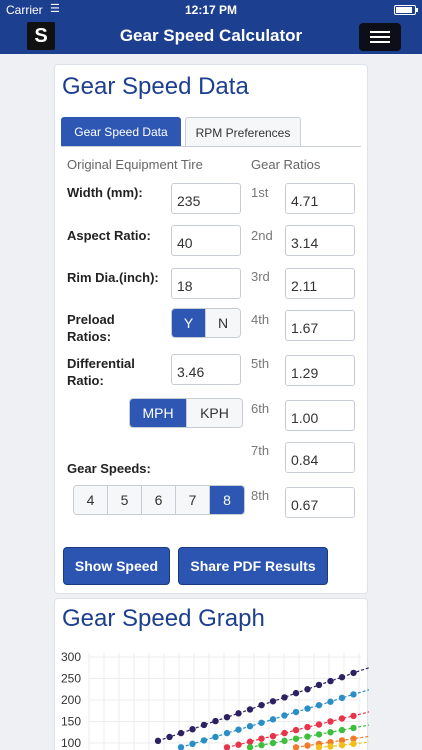 This screenshot has width=422, height=750. I want to click on ratio-input-4th: 1.67, so click(320, 325).